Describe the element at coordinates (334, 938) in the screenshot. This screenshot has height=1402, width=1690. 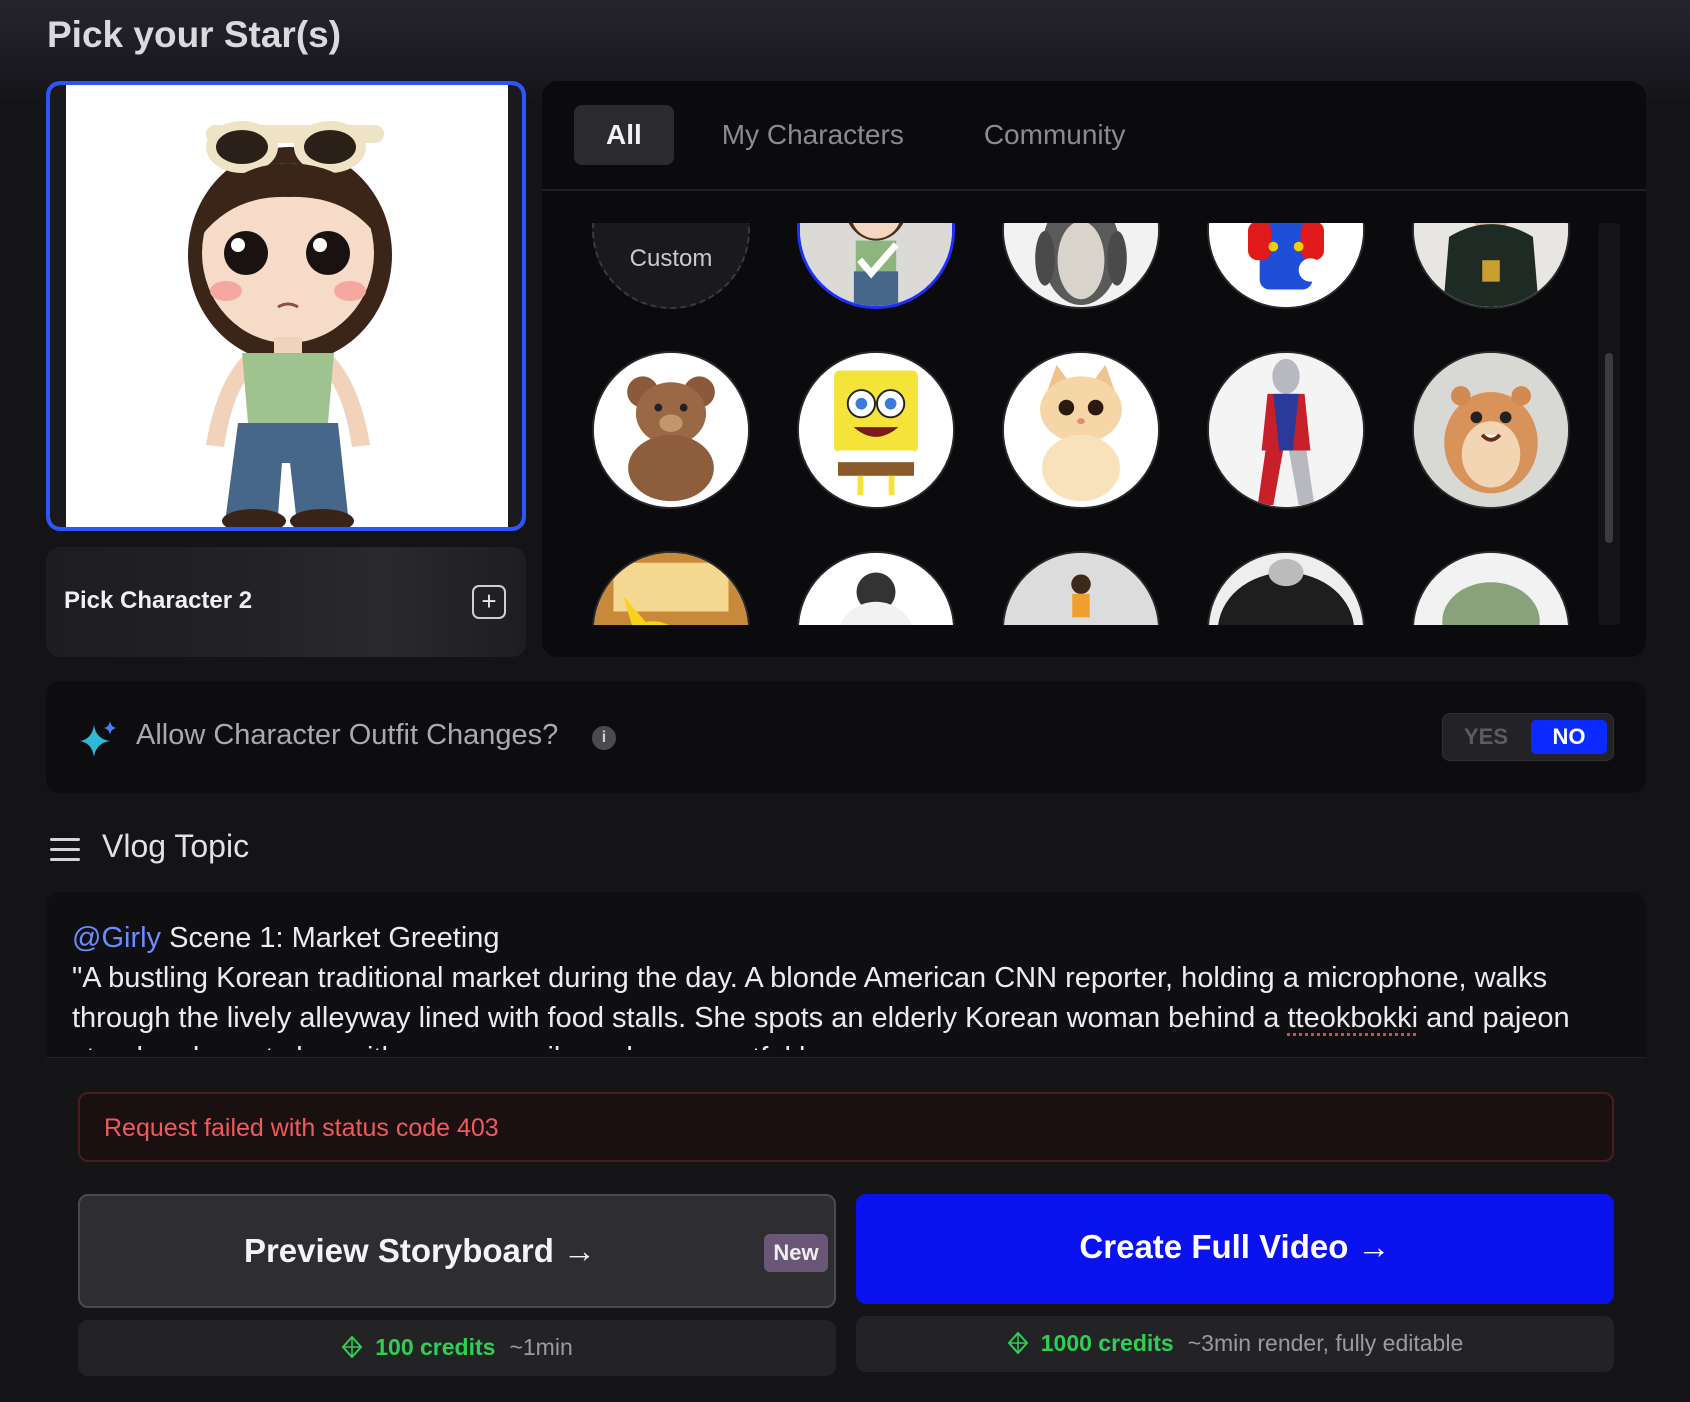
I see `scene-title: Scene 1: Market Greeting` at that location.